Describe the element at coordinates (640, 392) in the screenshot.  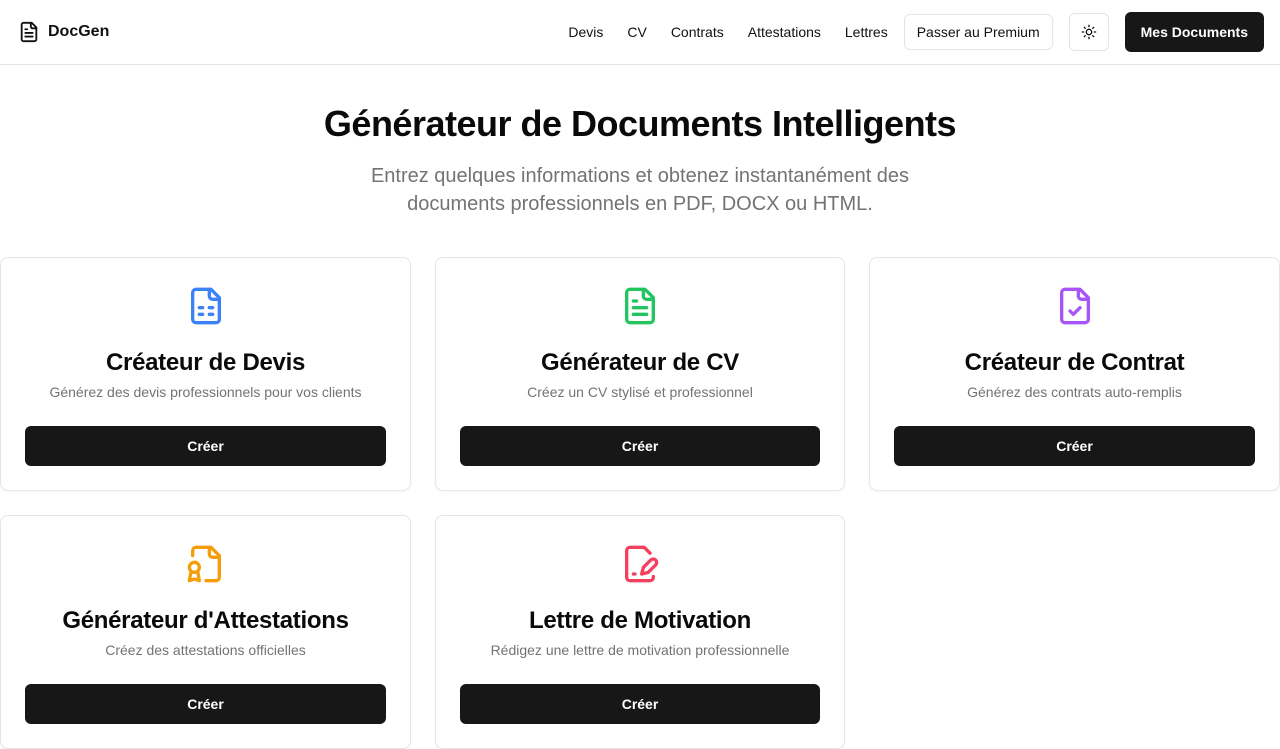
I see `card-description: Créez un CV stylisé et professionnel` at that location.